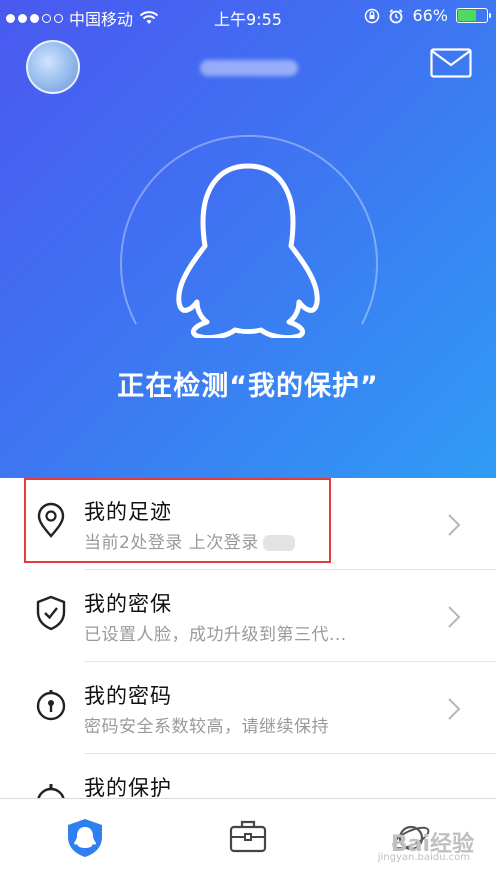 The width and height of the screenshot is (496, 873). Describe the element at coordinates (248, 386) in the screenshot. I see `detecting-status-text: 正在检测“我的保护”` at that location.